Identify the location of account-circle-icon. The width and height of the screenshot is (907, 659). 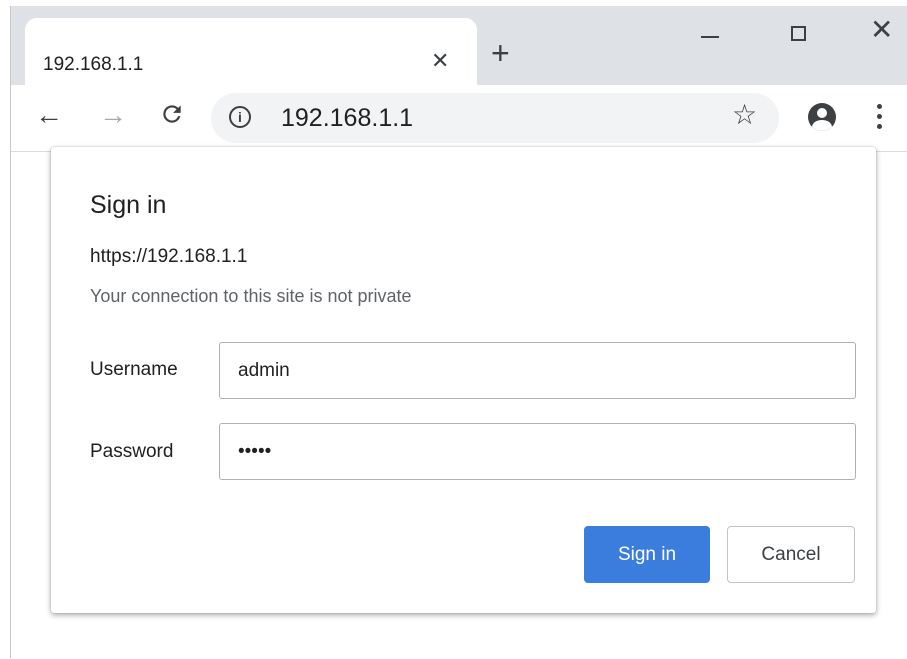
(822, 117).